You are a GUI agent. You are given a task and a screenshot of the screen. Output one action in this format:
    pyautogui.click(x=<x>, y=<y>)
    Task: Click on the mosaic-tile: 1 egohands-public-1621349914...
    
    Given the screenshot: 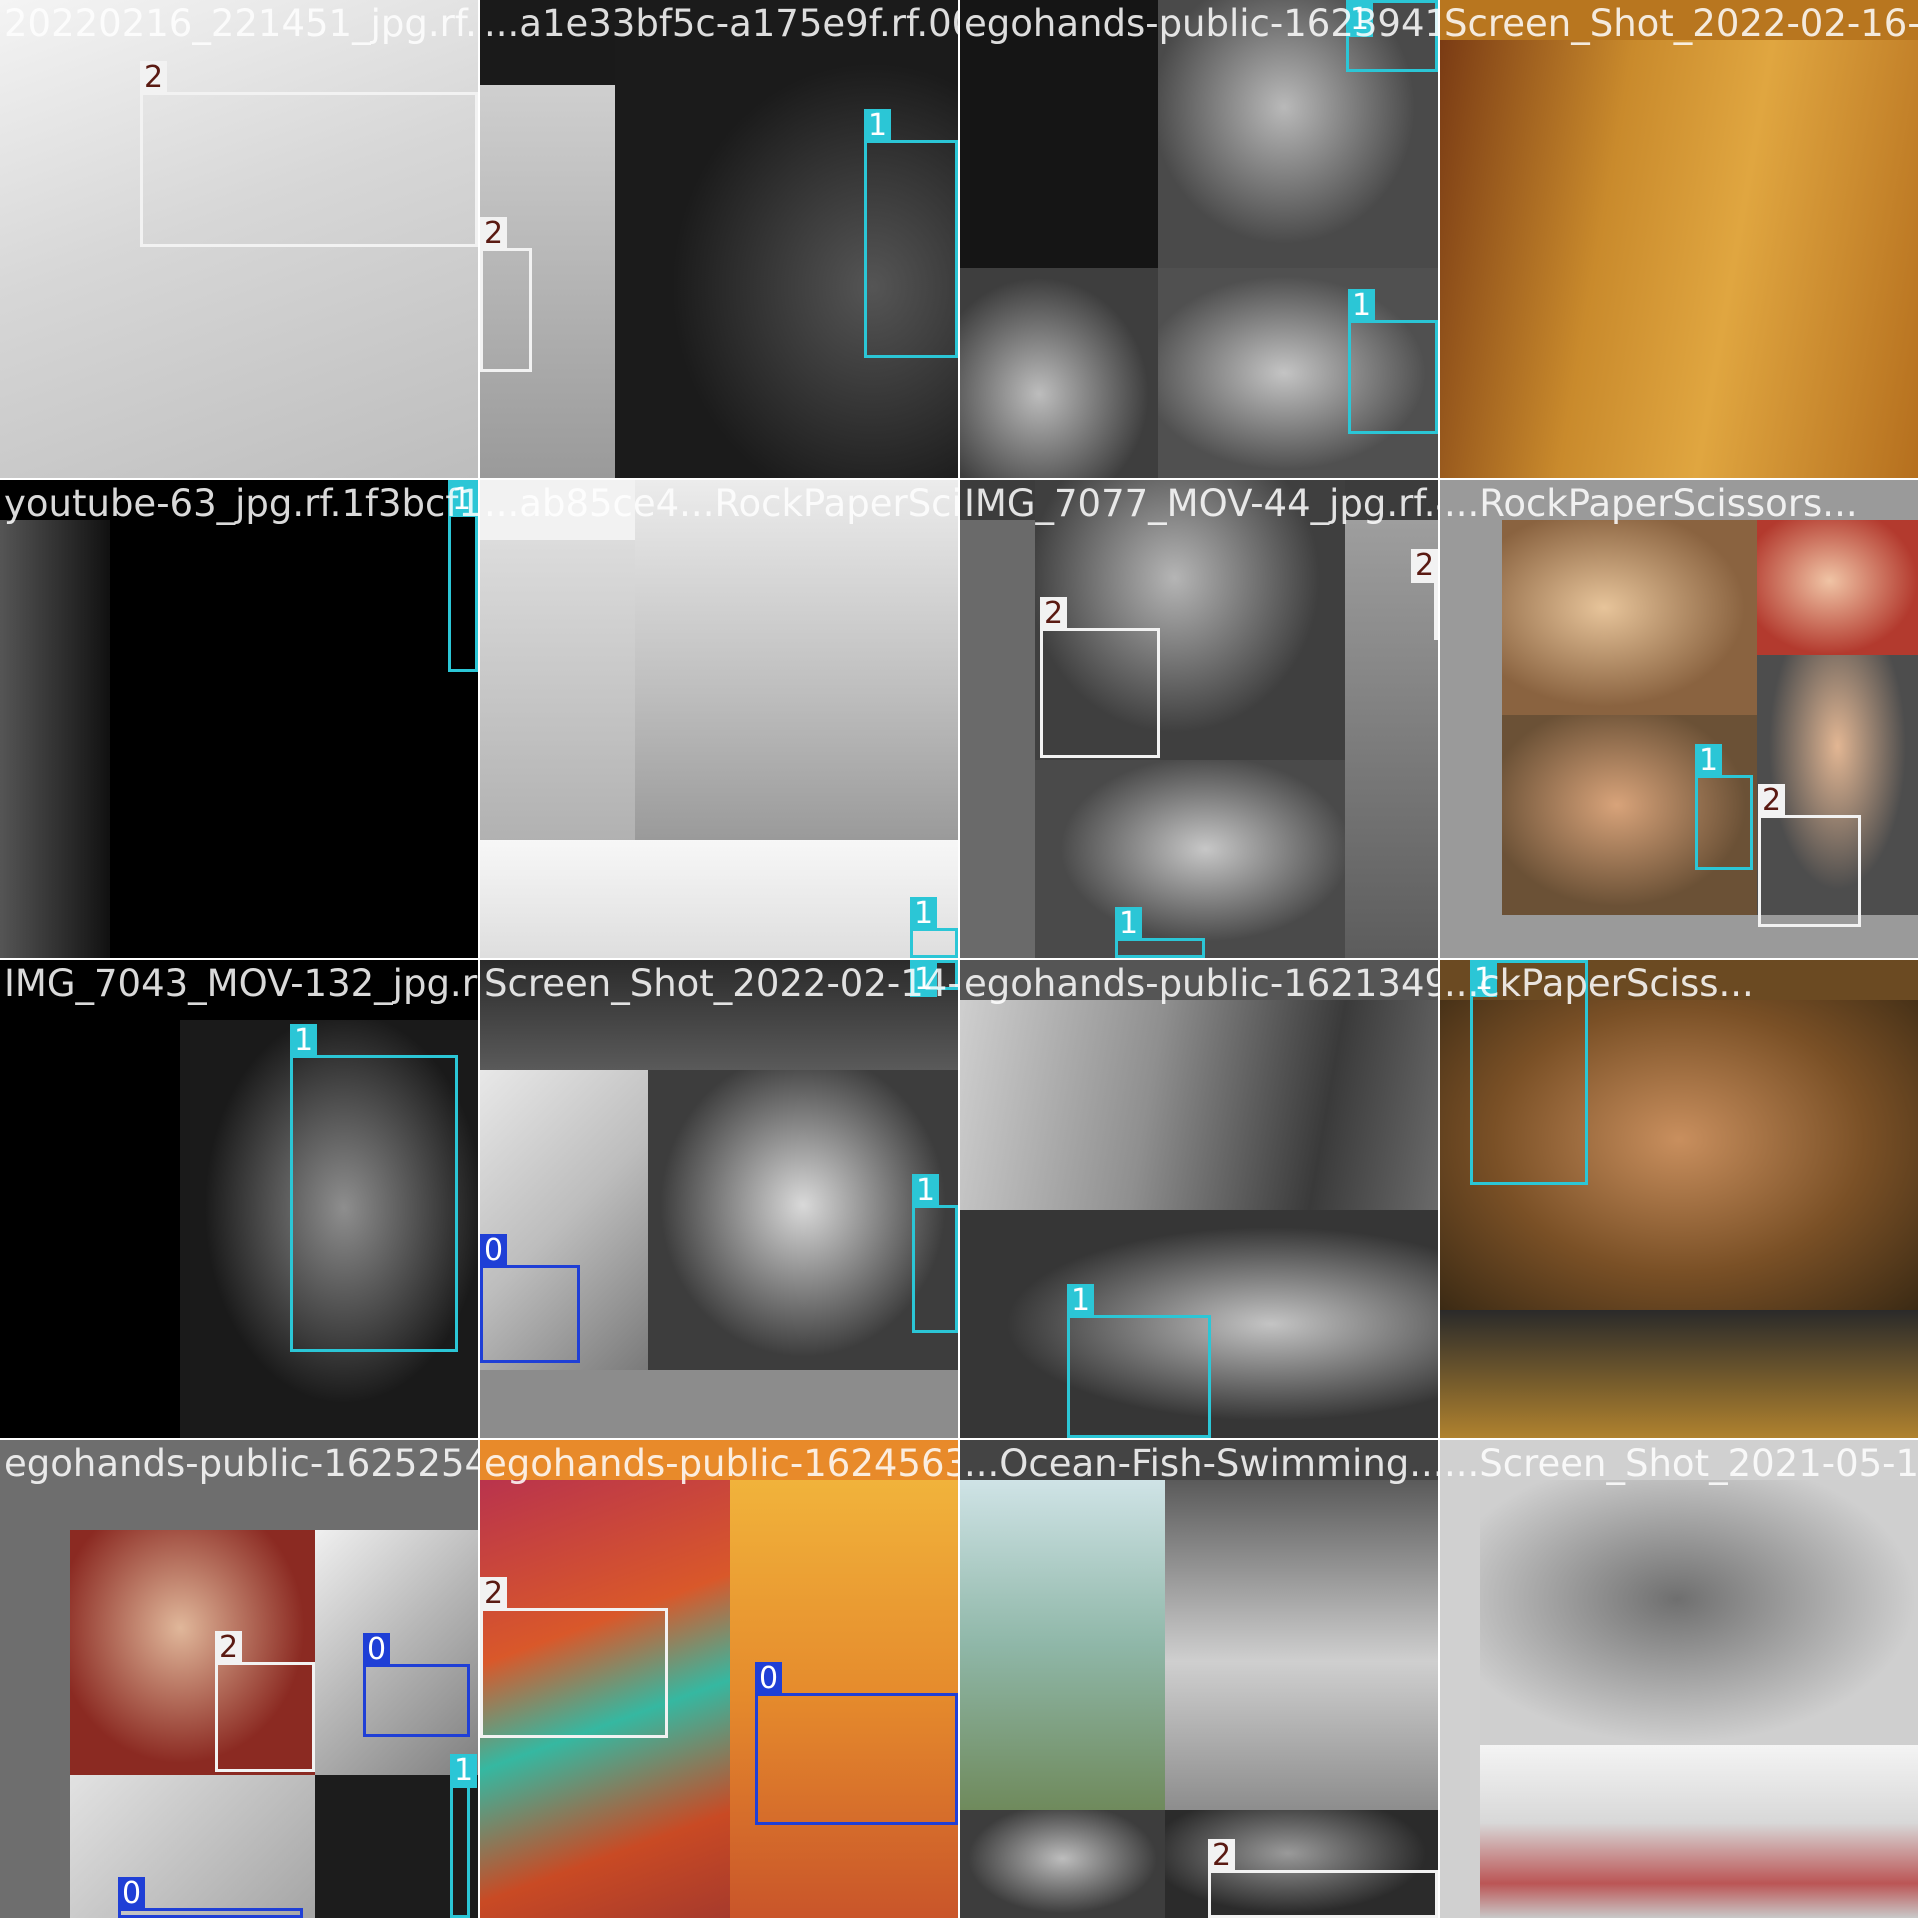 What is the action you would take?
    pyautogui.click(x=1199, y=1199)
    